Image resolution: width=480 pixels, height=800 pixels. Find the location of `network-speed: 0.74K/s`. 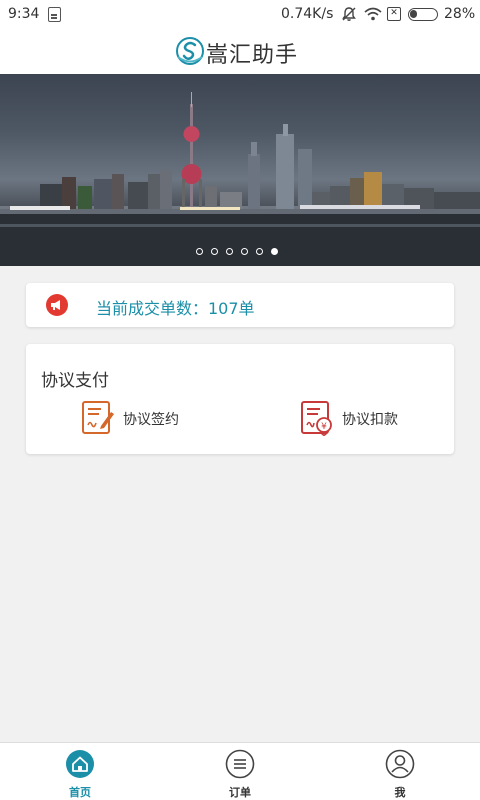

network-speed: 0.74K/s is located at coordinates (307, 14).